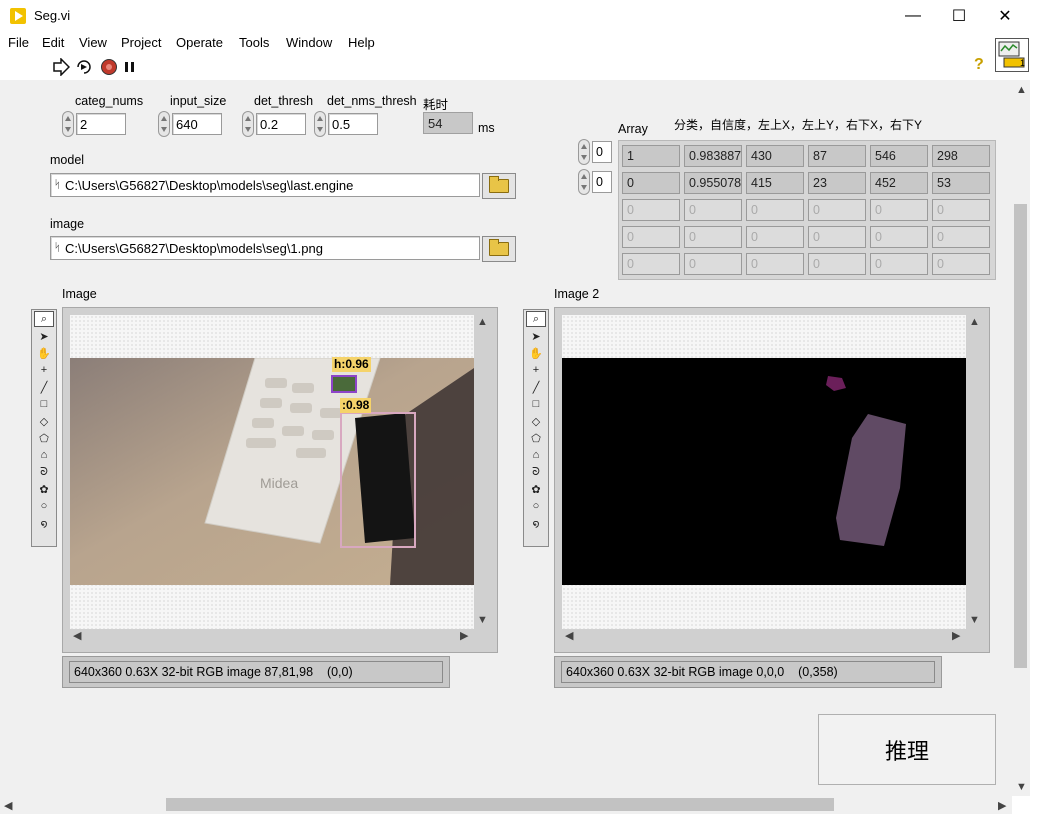 The image size is (1038, 823). What do you see at coordinates (61, 67) in the screenshot?
I see `run-arrow-icon` at bounding box center [61, 67].